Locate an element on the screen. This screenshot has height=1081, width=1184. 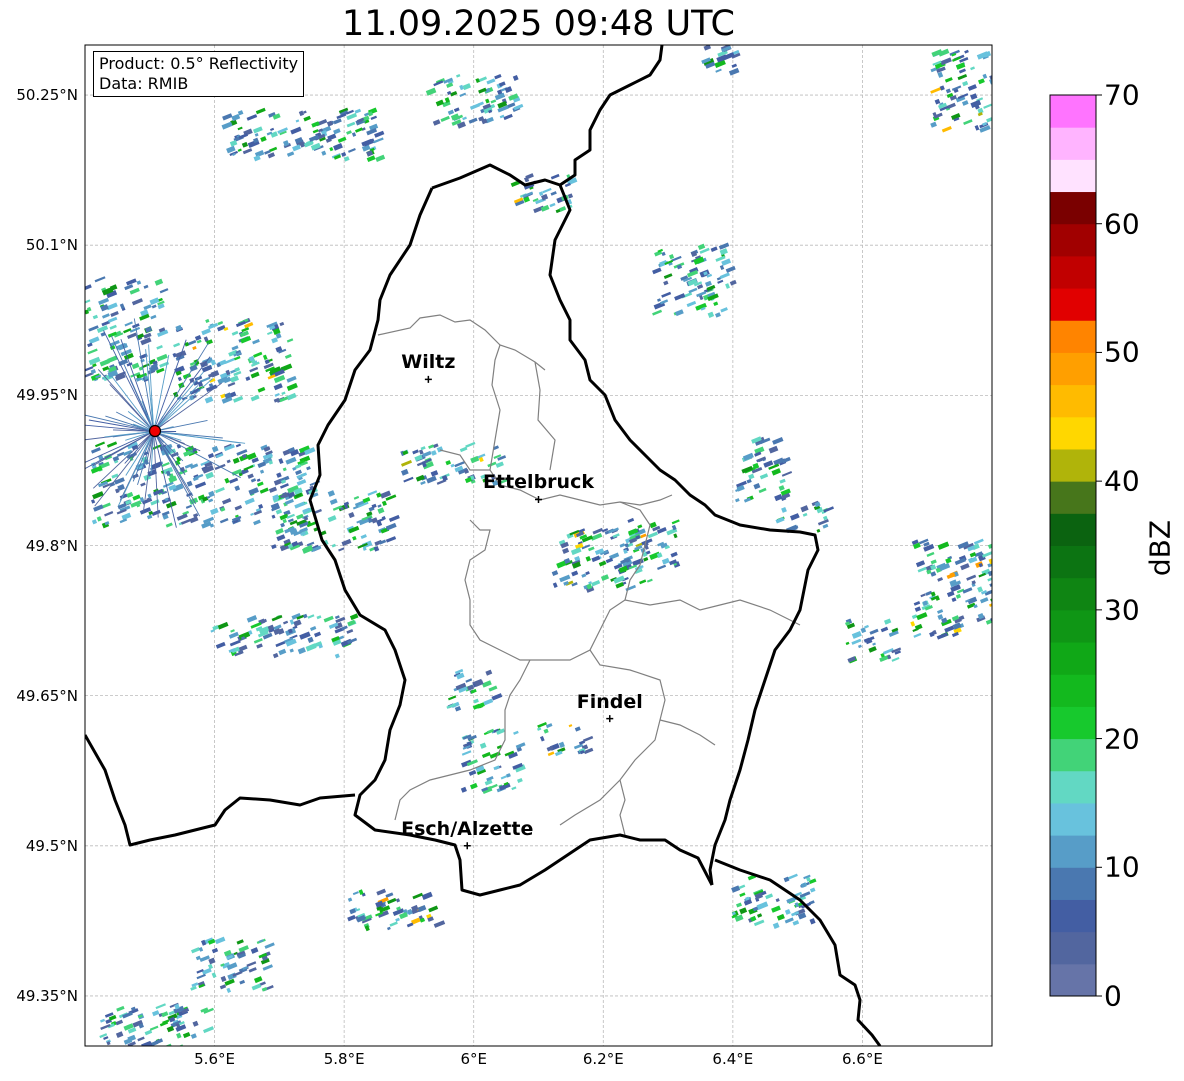
radar-site-icon is located at coordinates (155, 431).